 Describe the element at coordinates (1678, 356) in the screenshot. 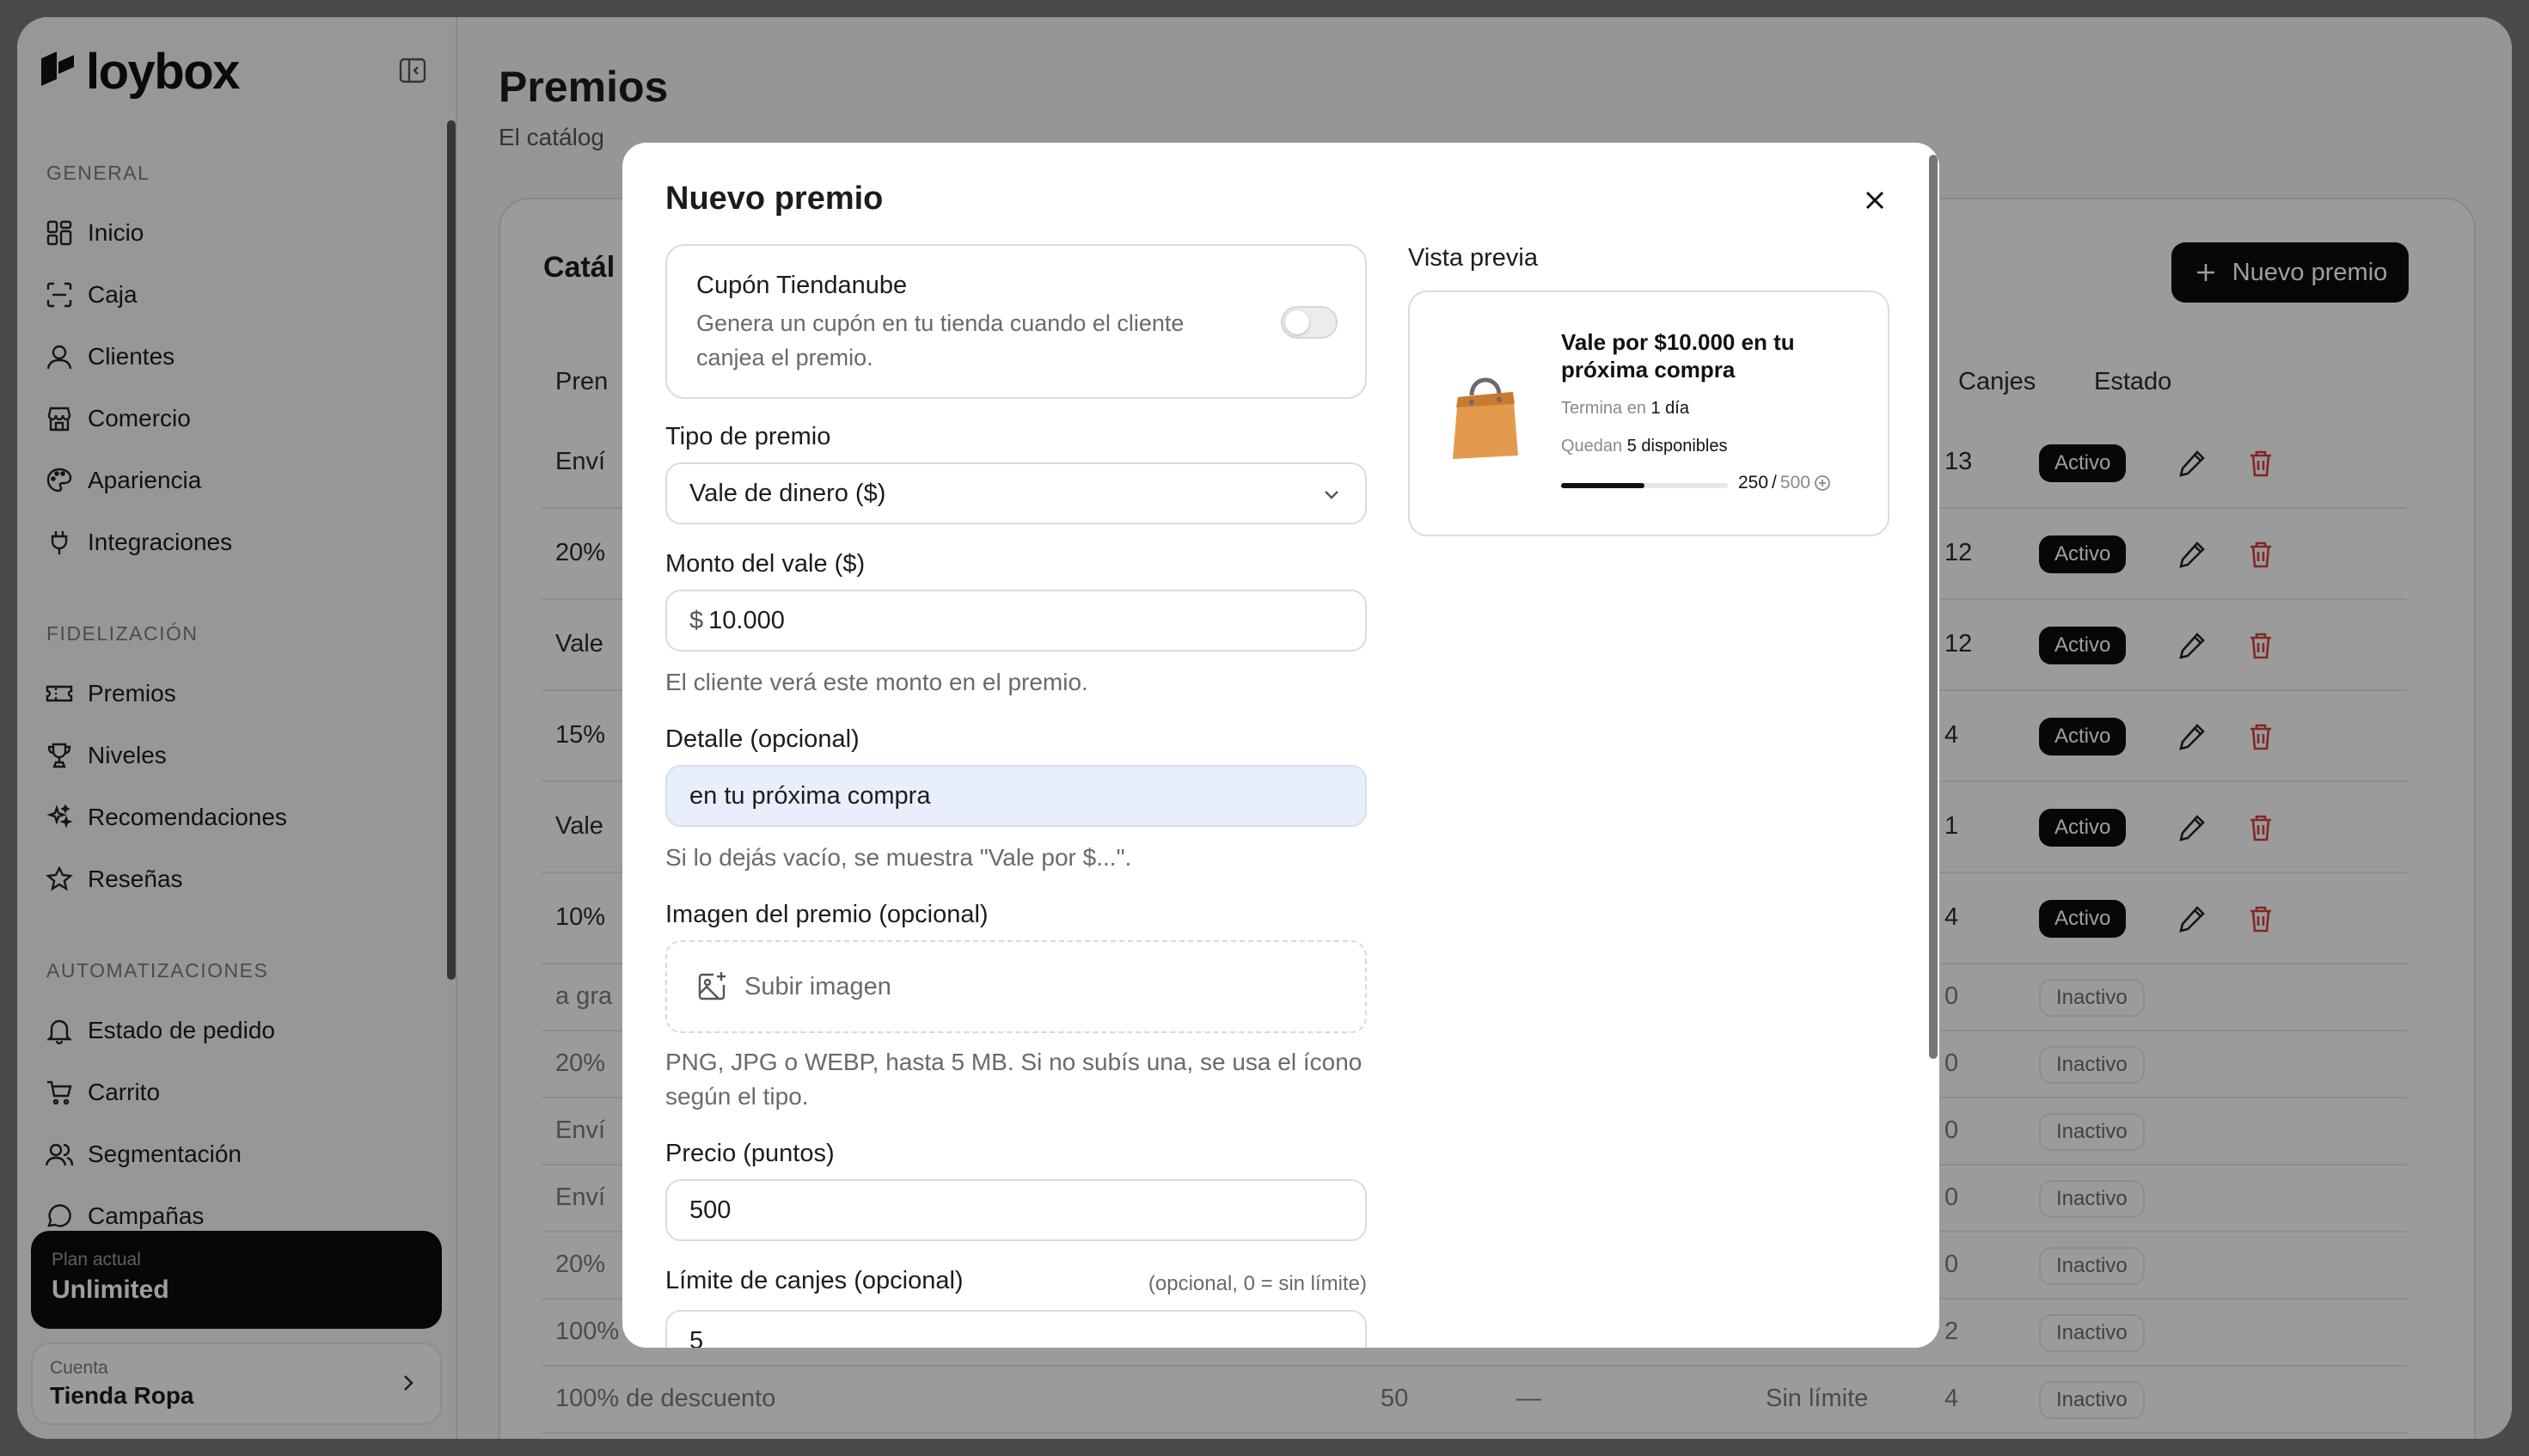

I see `preview-title: Vale por $10.000 en tu próxima compra` at that location.